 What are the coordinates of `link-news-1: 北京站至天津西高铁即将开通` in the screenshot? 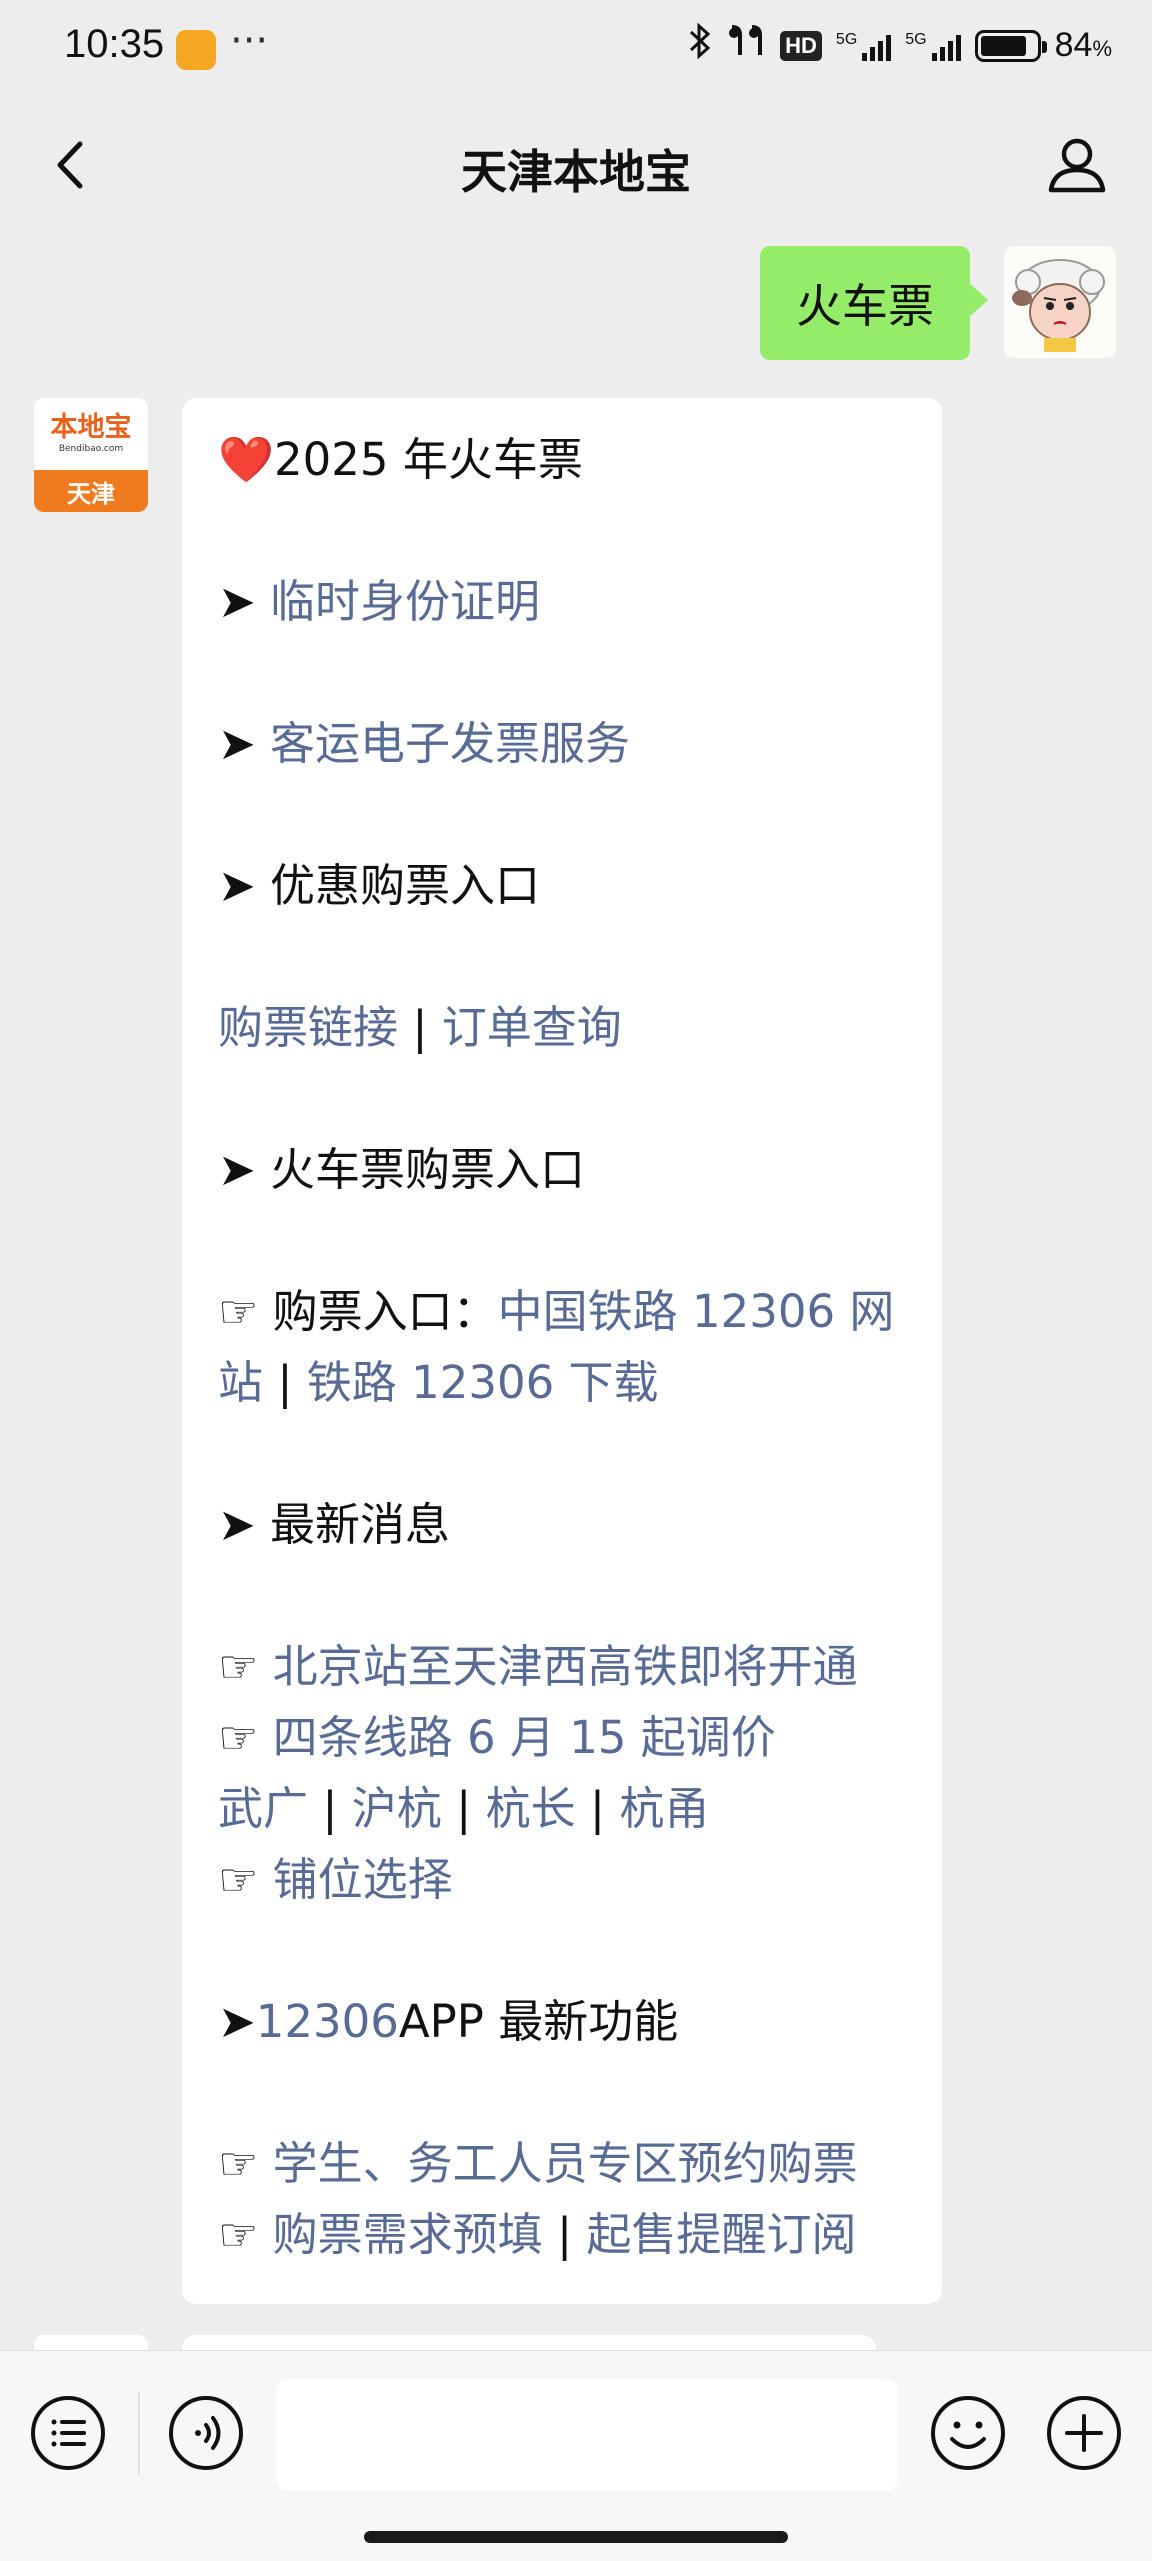 It's located at (565, 1666).